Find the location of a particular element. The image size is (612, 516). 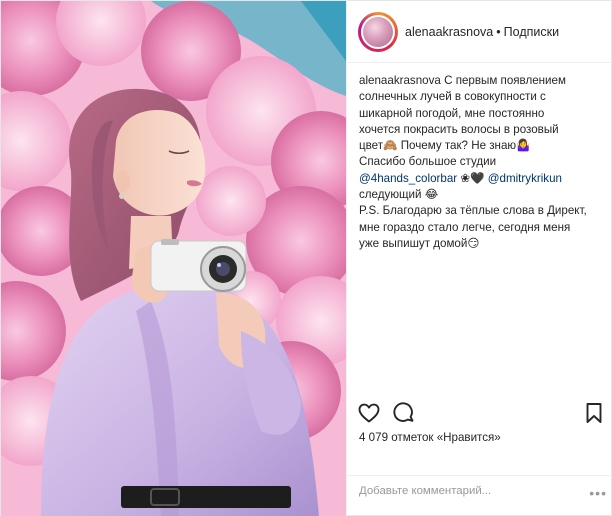

username-link: alenaakrasnova is located at coordinates (449, 32).